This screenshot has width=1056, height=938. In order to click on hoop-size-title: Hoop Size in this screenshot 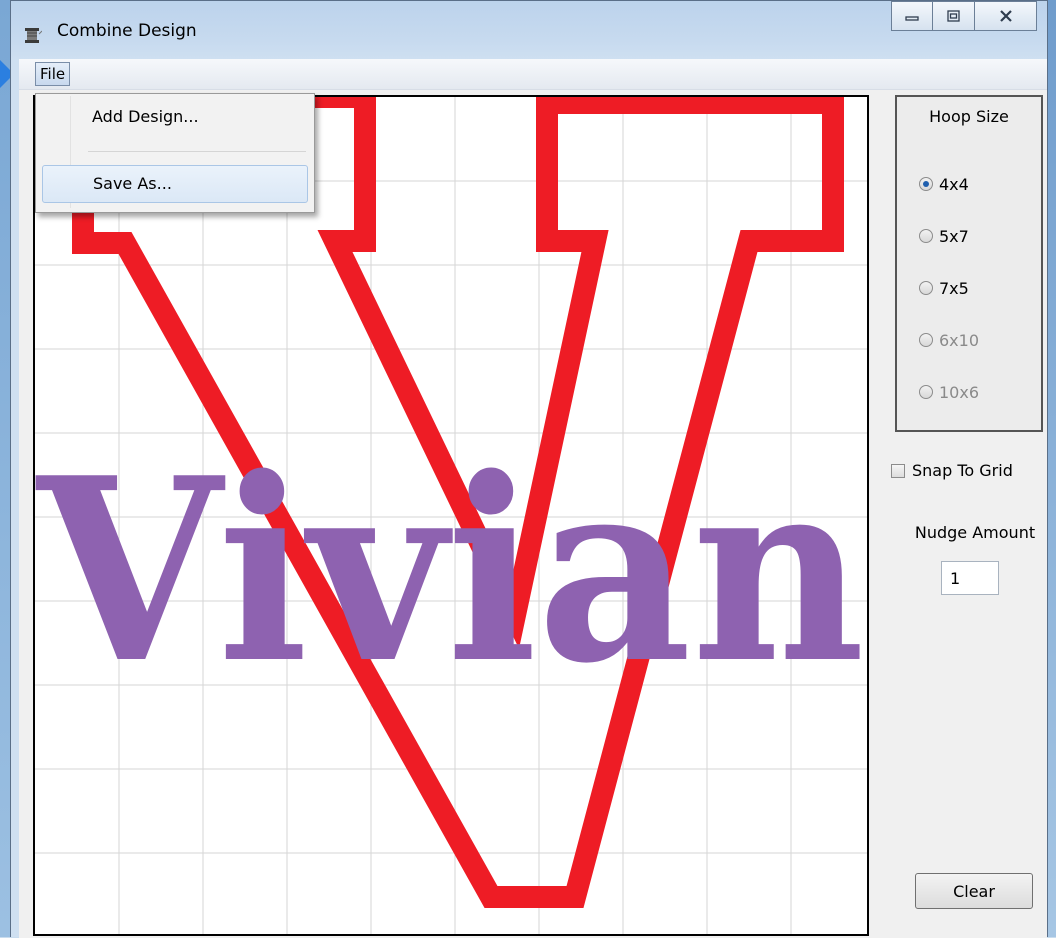, I will do `click(969, 116)`.